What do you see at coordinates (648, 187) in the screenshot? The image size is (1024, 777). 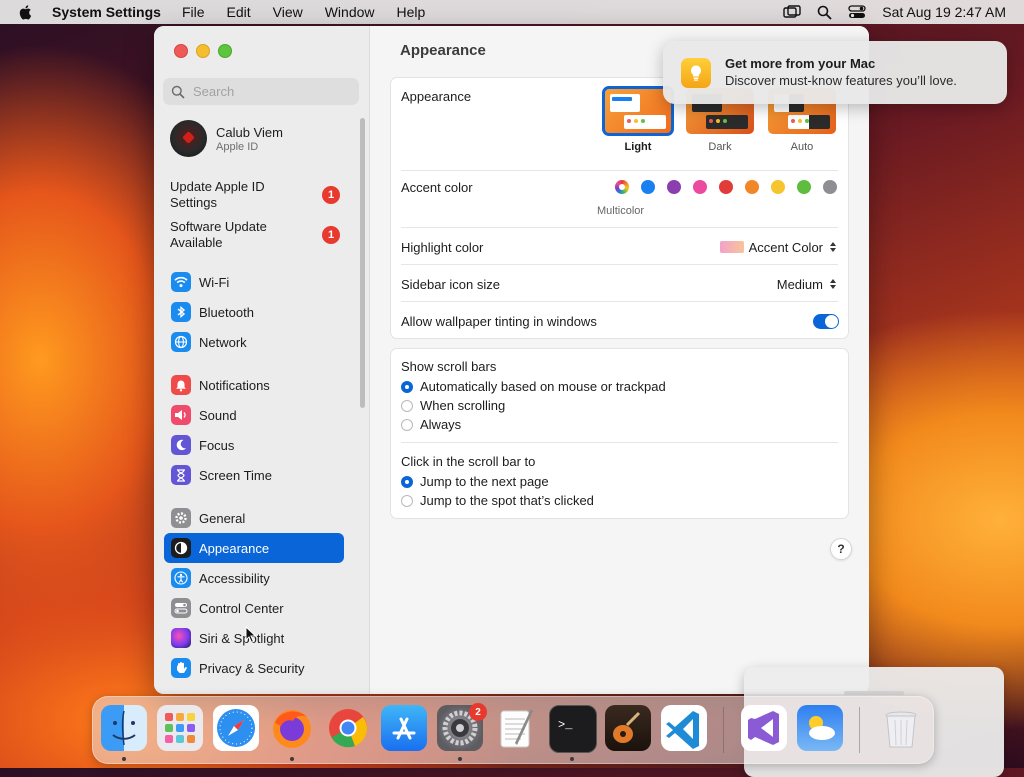 I see `accent-swatch-blue` at bounding box center [648, 187].